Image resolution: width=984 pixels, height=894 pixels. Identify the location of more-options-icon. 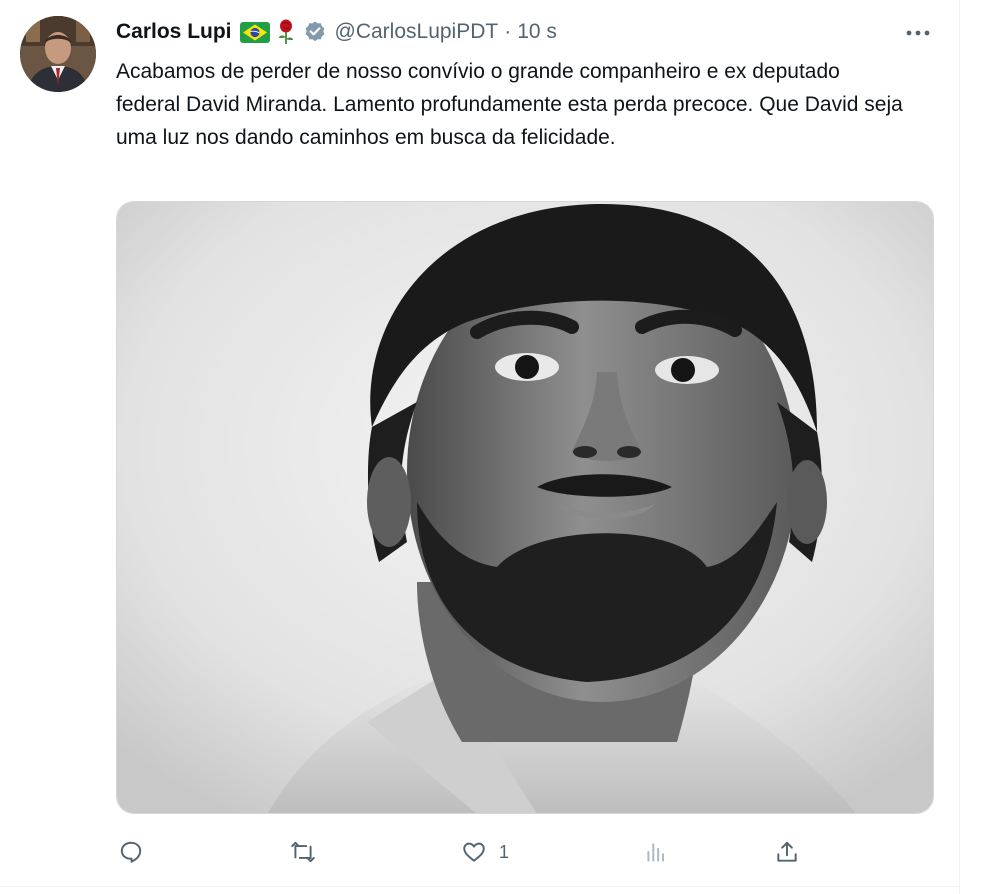
(918, 33).